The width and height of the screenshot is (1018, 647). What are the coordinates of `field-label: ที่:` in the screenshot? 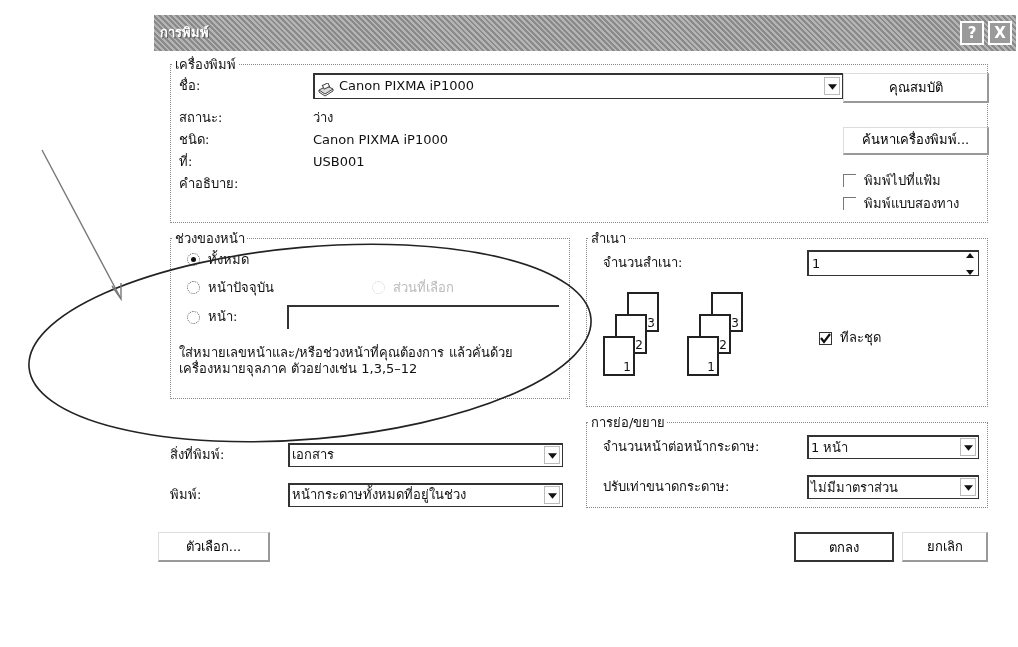 It's located at (186, 161).